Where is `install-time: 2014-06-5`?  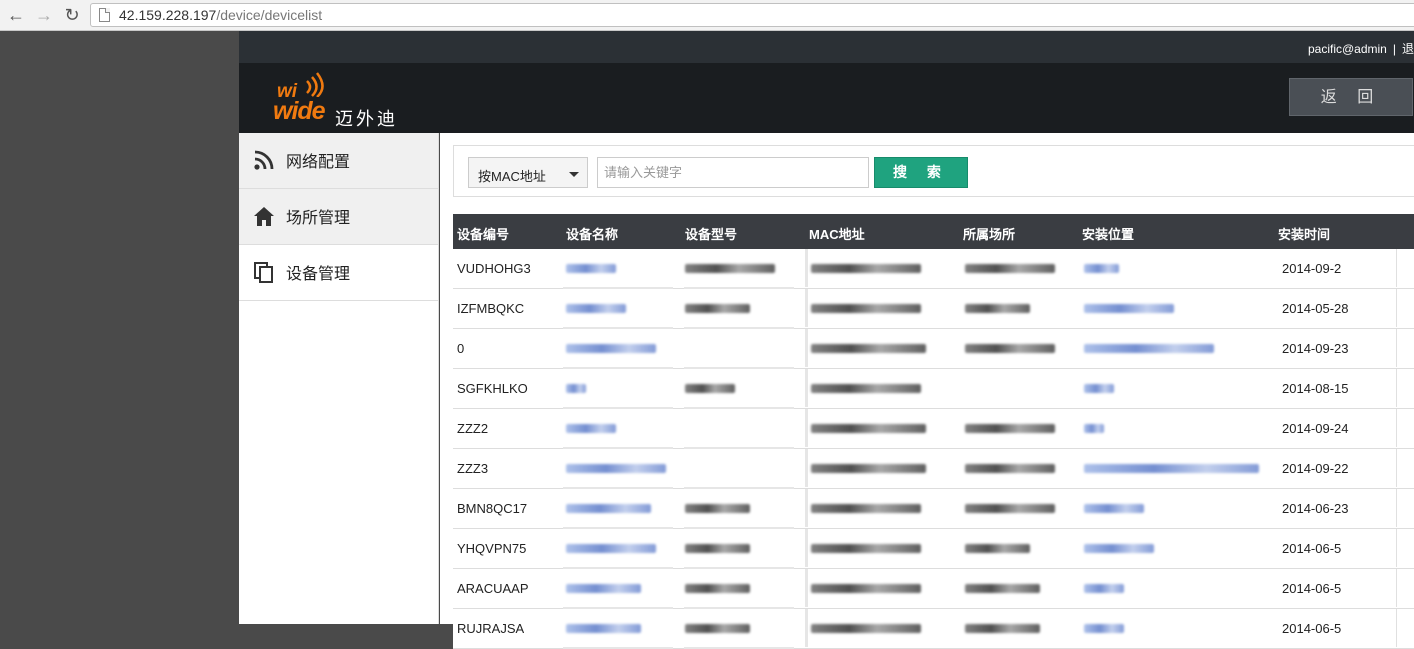 install-time: 2014-06-5 is located at coordinates (1312, 628).